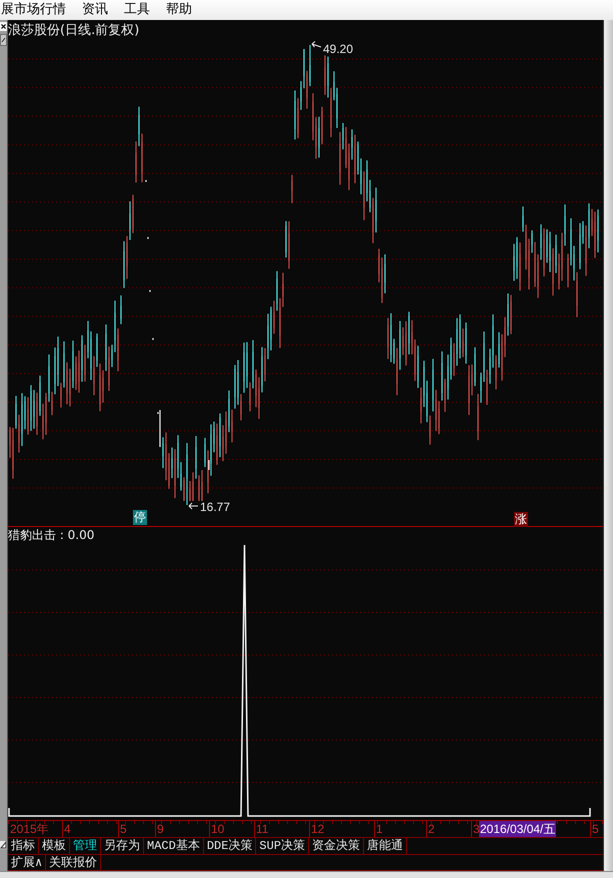 Image resolution: width=613 pixels, height=878 pixels. I want to click on tab: 指标, so click(23, 846).